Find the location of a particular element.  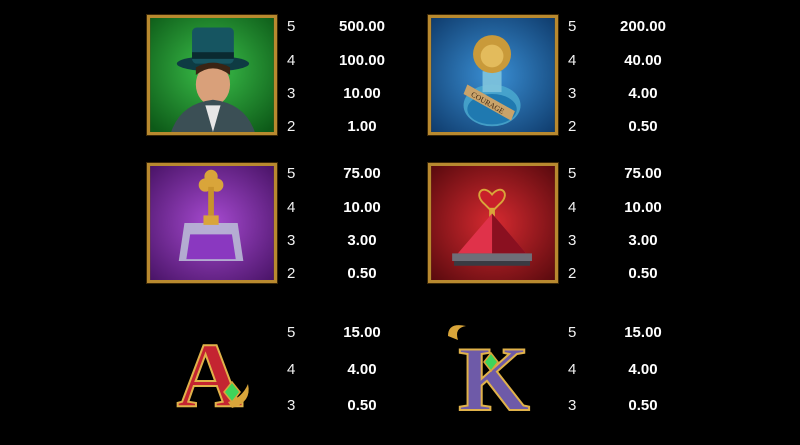

lion-potion-bottle-icon: COURAGE is located at coordinates (493, 75).